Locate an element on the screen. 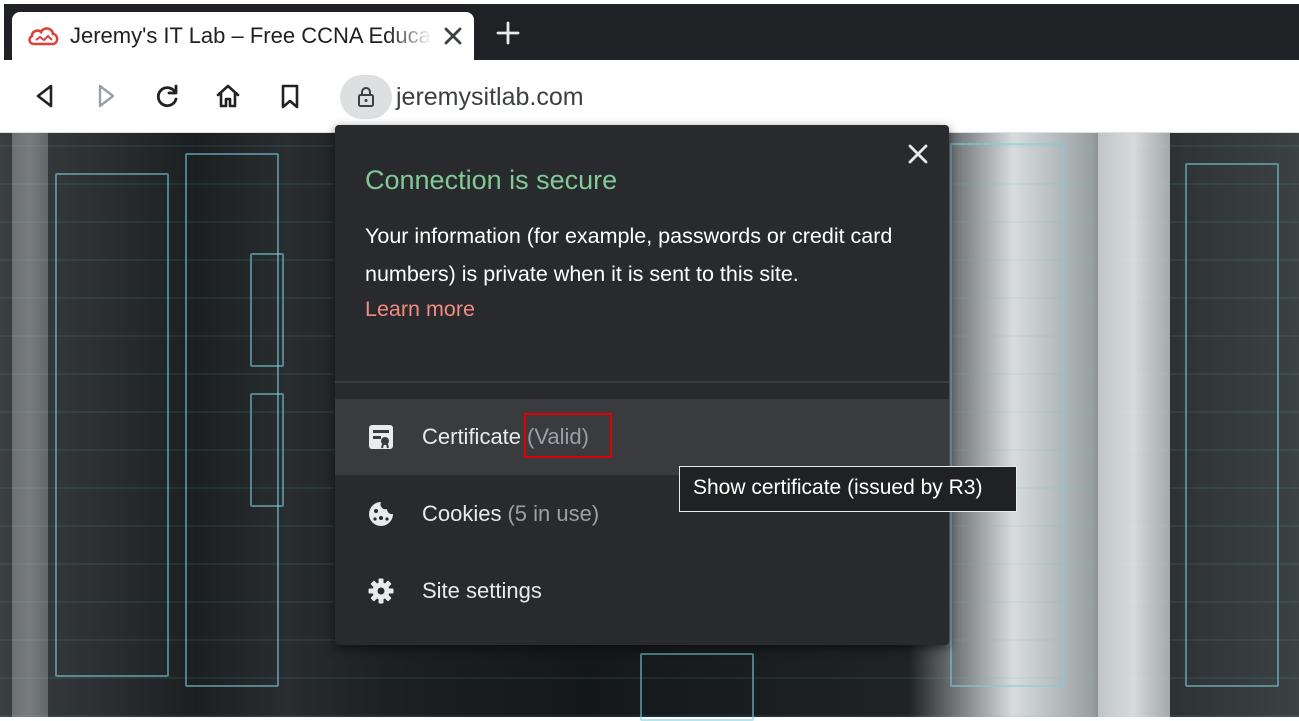 The image size is (1299, 721). certificate-row: Certificate (Valid) is located at coordinates (642, 437).